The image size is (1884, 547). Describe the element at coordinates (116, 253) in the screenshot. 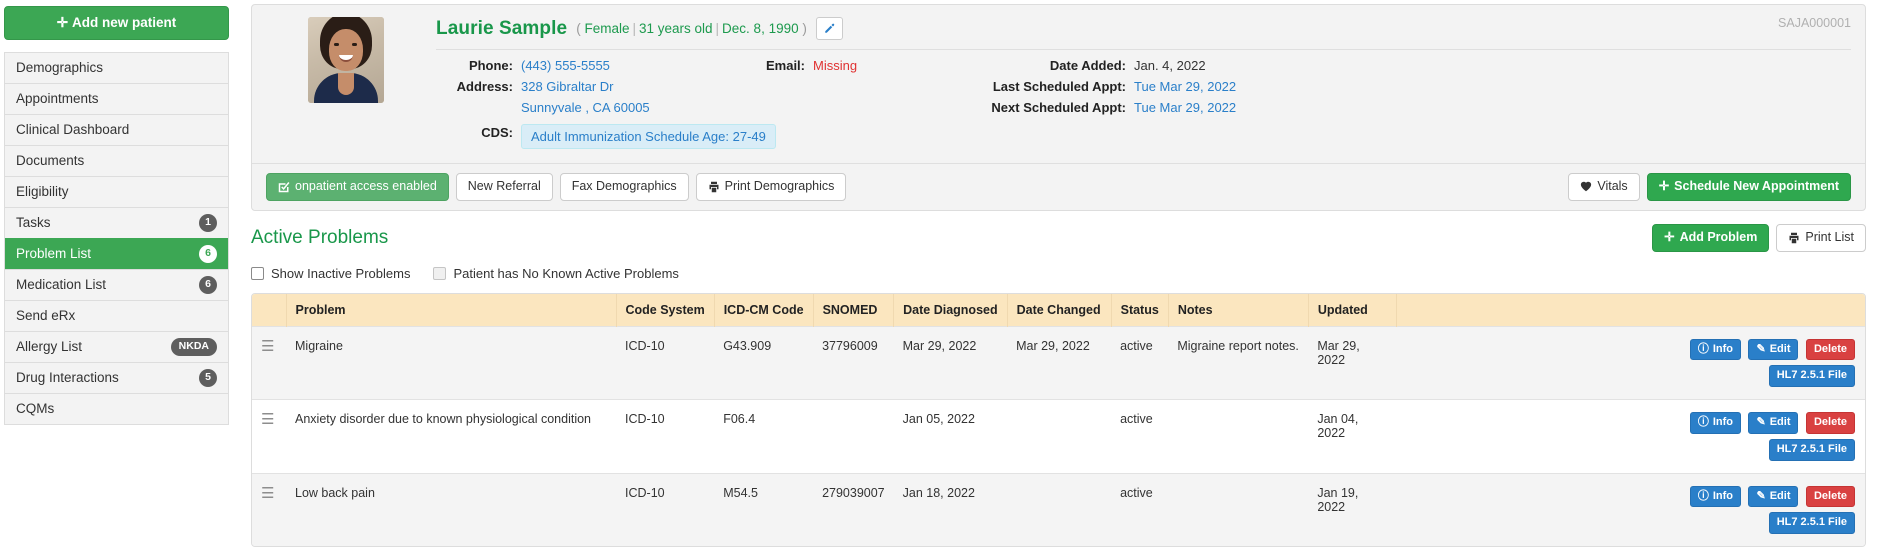

I see `sidebar-item-problem-list: Problem List 6` at that location.